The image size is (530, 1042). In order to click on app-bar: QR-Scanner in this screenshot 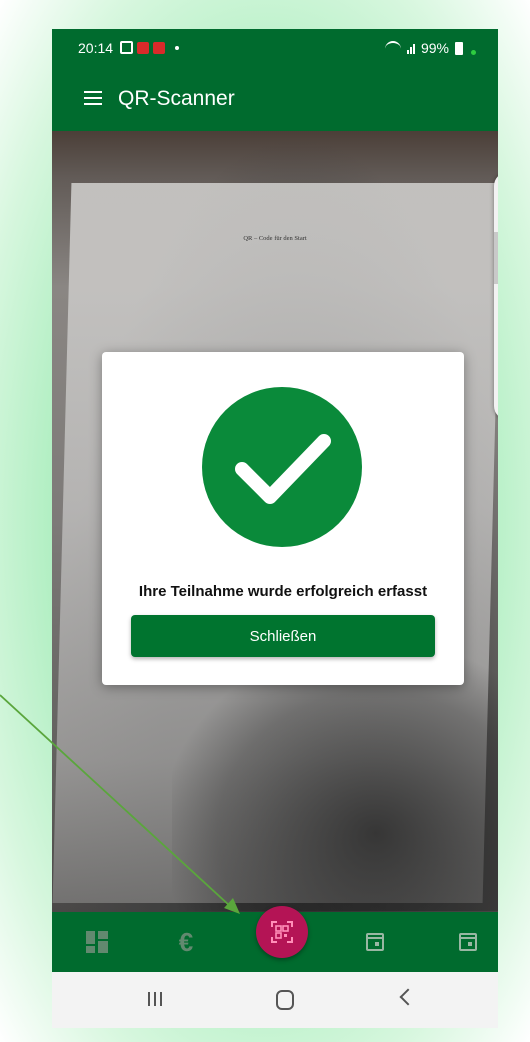, I will do `click(275, 99)`.